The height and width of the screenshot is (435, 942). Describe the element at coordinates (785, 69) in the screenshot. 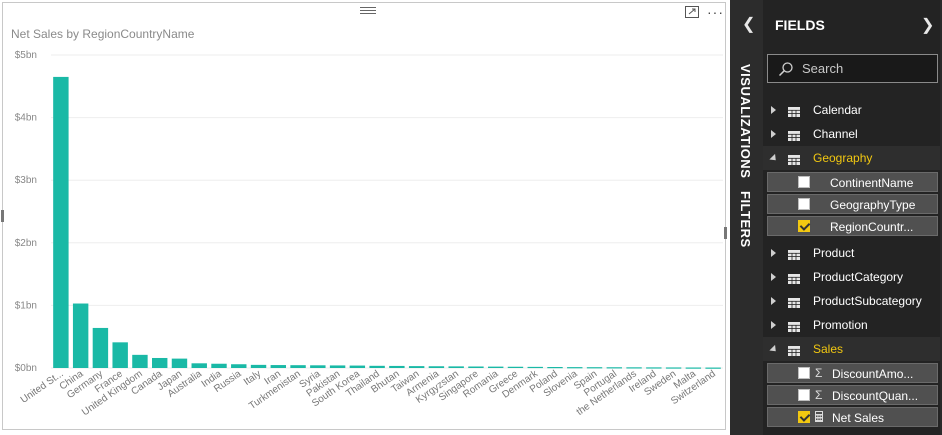

I see `search-icon` at that location.